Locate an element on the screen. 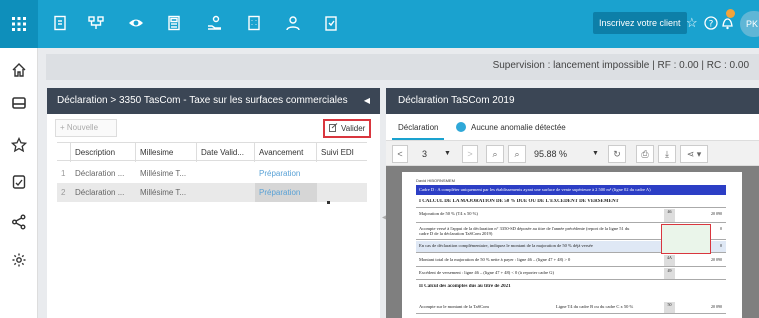 This screenshot has height=318, width=759. inbox-icon is located at coordinates (19, 103).